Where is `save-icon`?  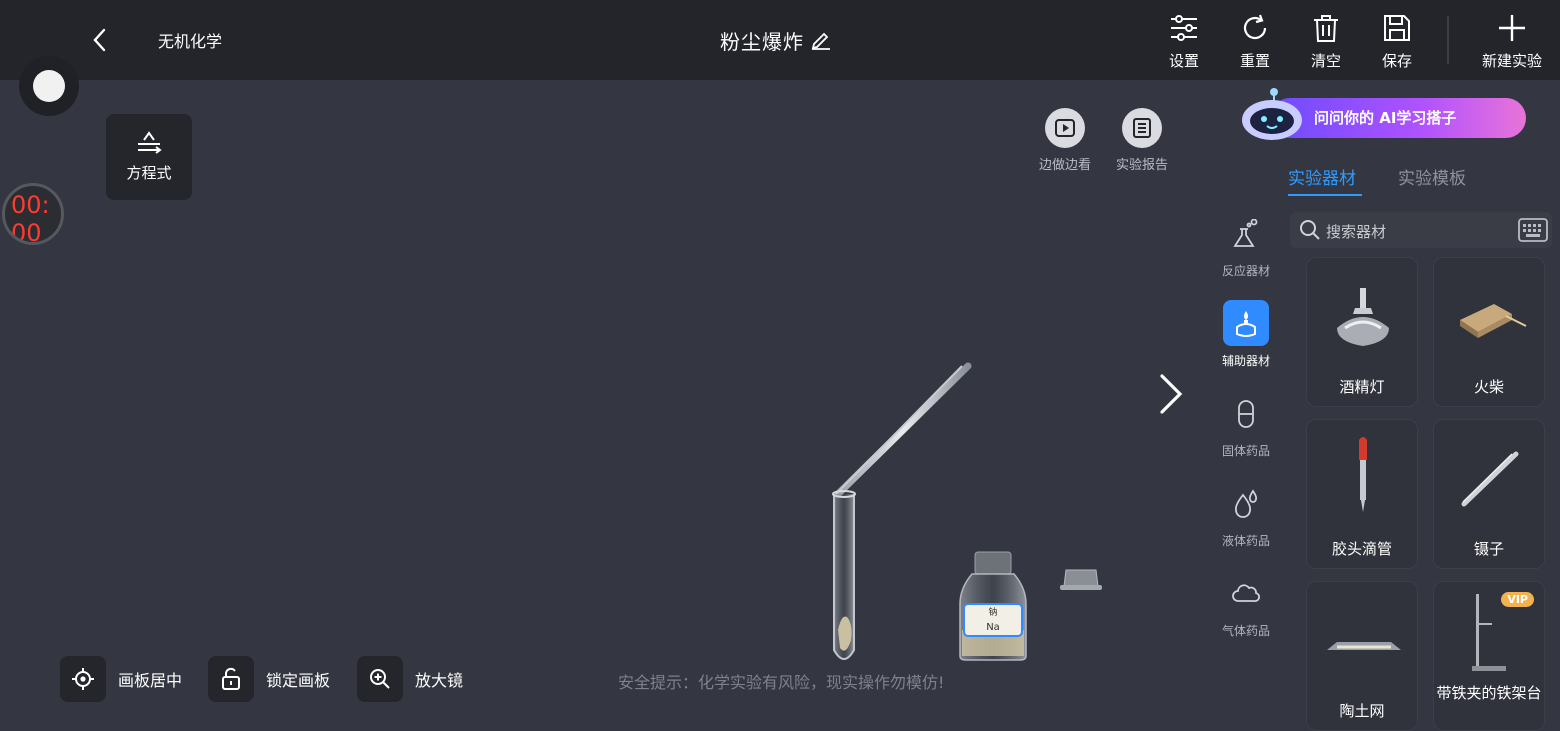 save-icon is located at coordinates (1397, 28).